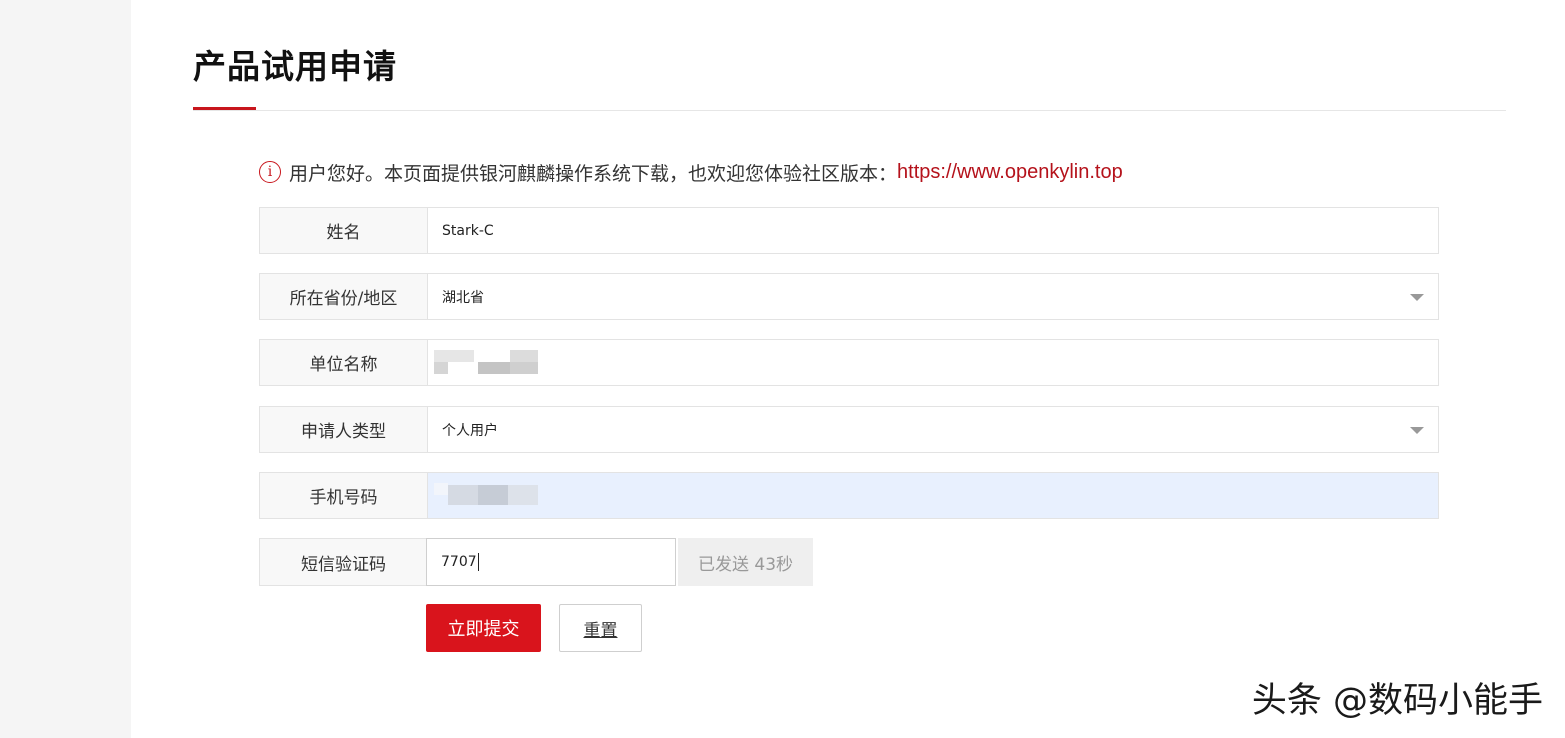  What do you see at coordinates (344, 296) in the screenshot?
I see `province-label: 所在省份/地区` at bounding box center [344, 296].